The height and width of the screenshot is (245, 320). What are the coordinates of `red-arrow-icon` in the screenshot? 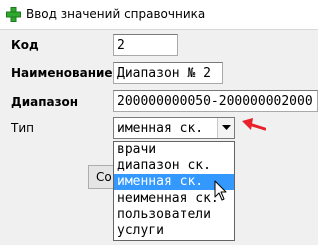 It's located at (254, 124).